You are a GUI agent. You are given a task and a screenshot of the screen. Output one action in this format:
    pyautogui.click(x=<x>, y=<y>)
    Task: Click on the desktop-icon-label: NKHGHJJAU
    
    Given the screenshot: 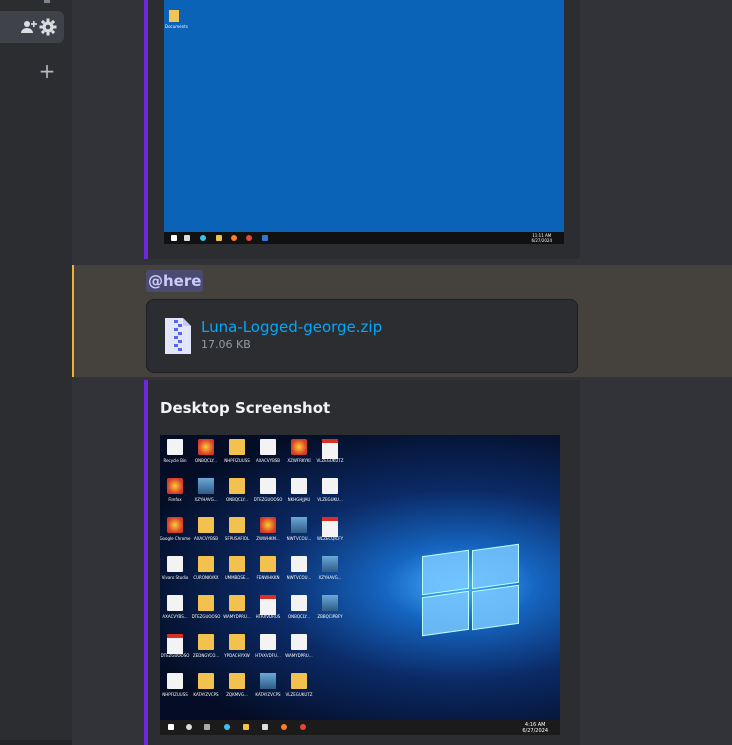 What is the action you would take?
    pyautogui.click(x=299, y=499)
    